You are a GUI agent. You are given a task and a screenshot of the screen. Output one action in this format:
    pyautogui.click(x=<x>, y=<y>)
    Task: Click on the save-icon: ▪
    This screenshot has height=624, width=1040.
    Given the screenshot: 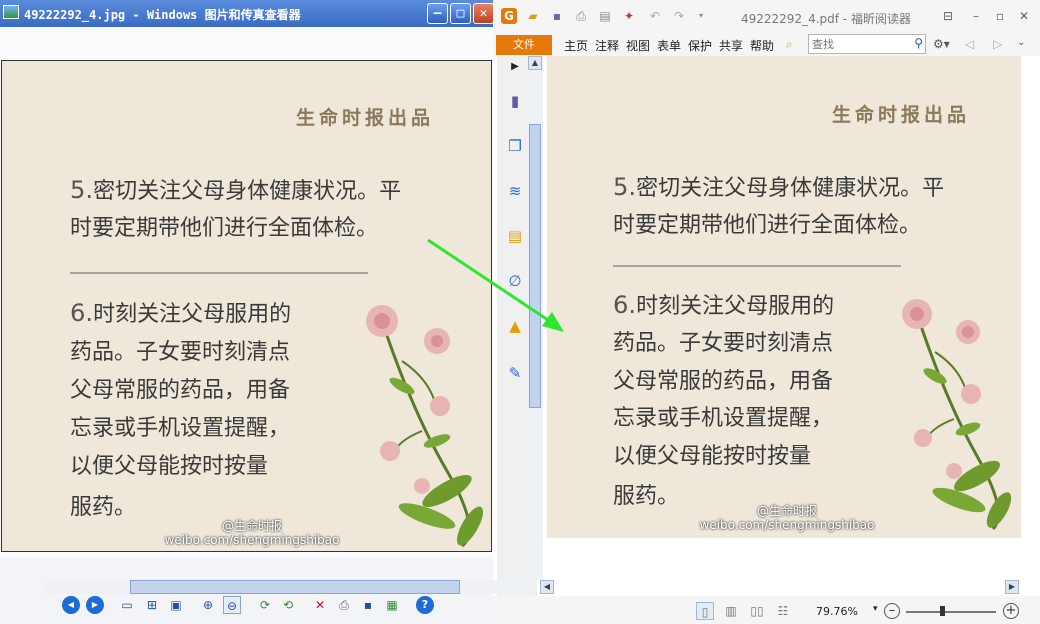 What is the action you would take?
    pyautogui.click(x=557, y=16)
    